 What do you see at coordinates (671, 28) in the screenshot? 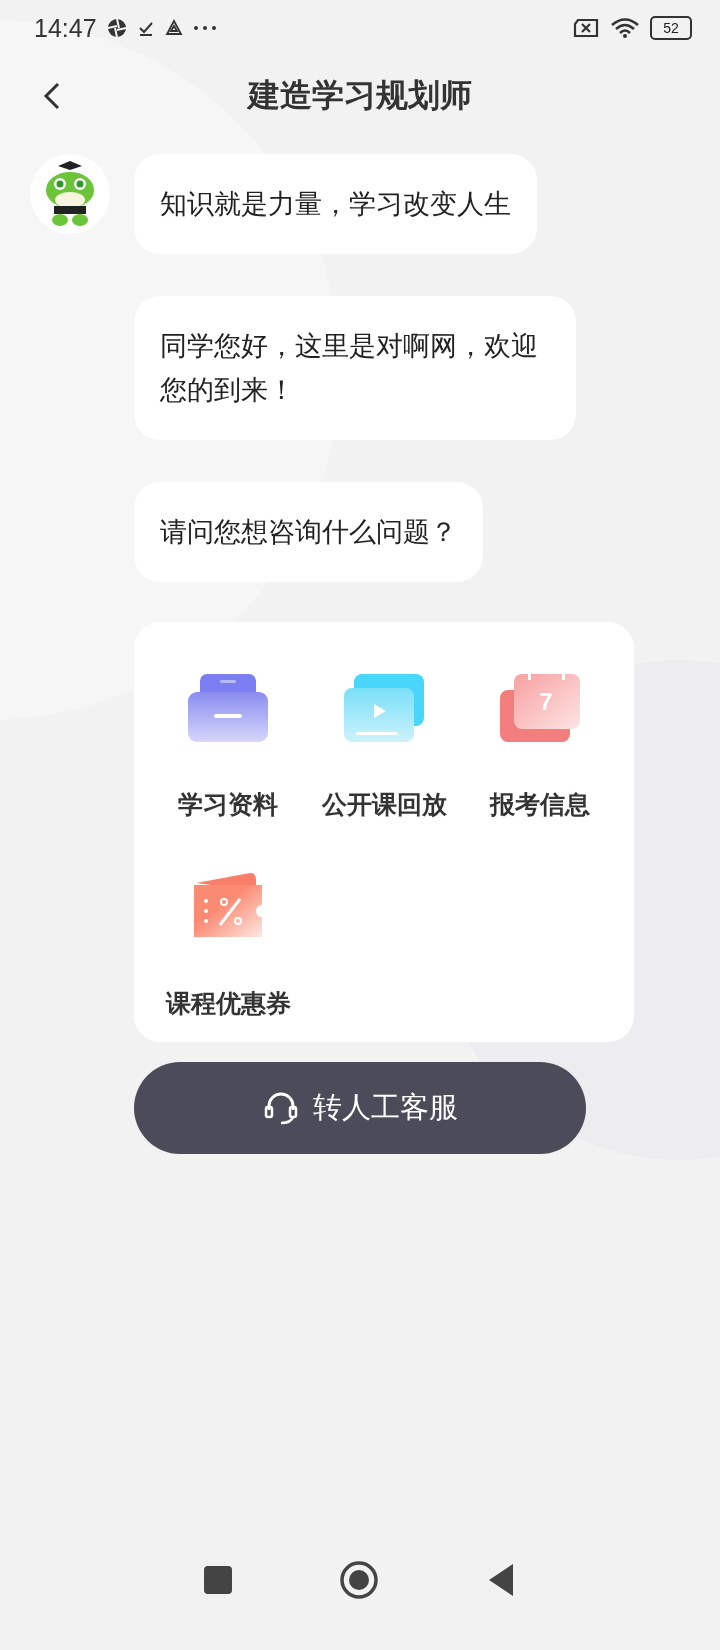
I see `battery-icon: 52` at bounding box center [671, 28].